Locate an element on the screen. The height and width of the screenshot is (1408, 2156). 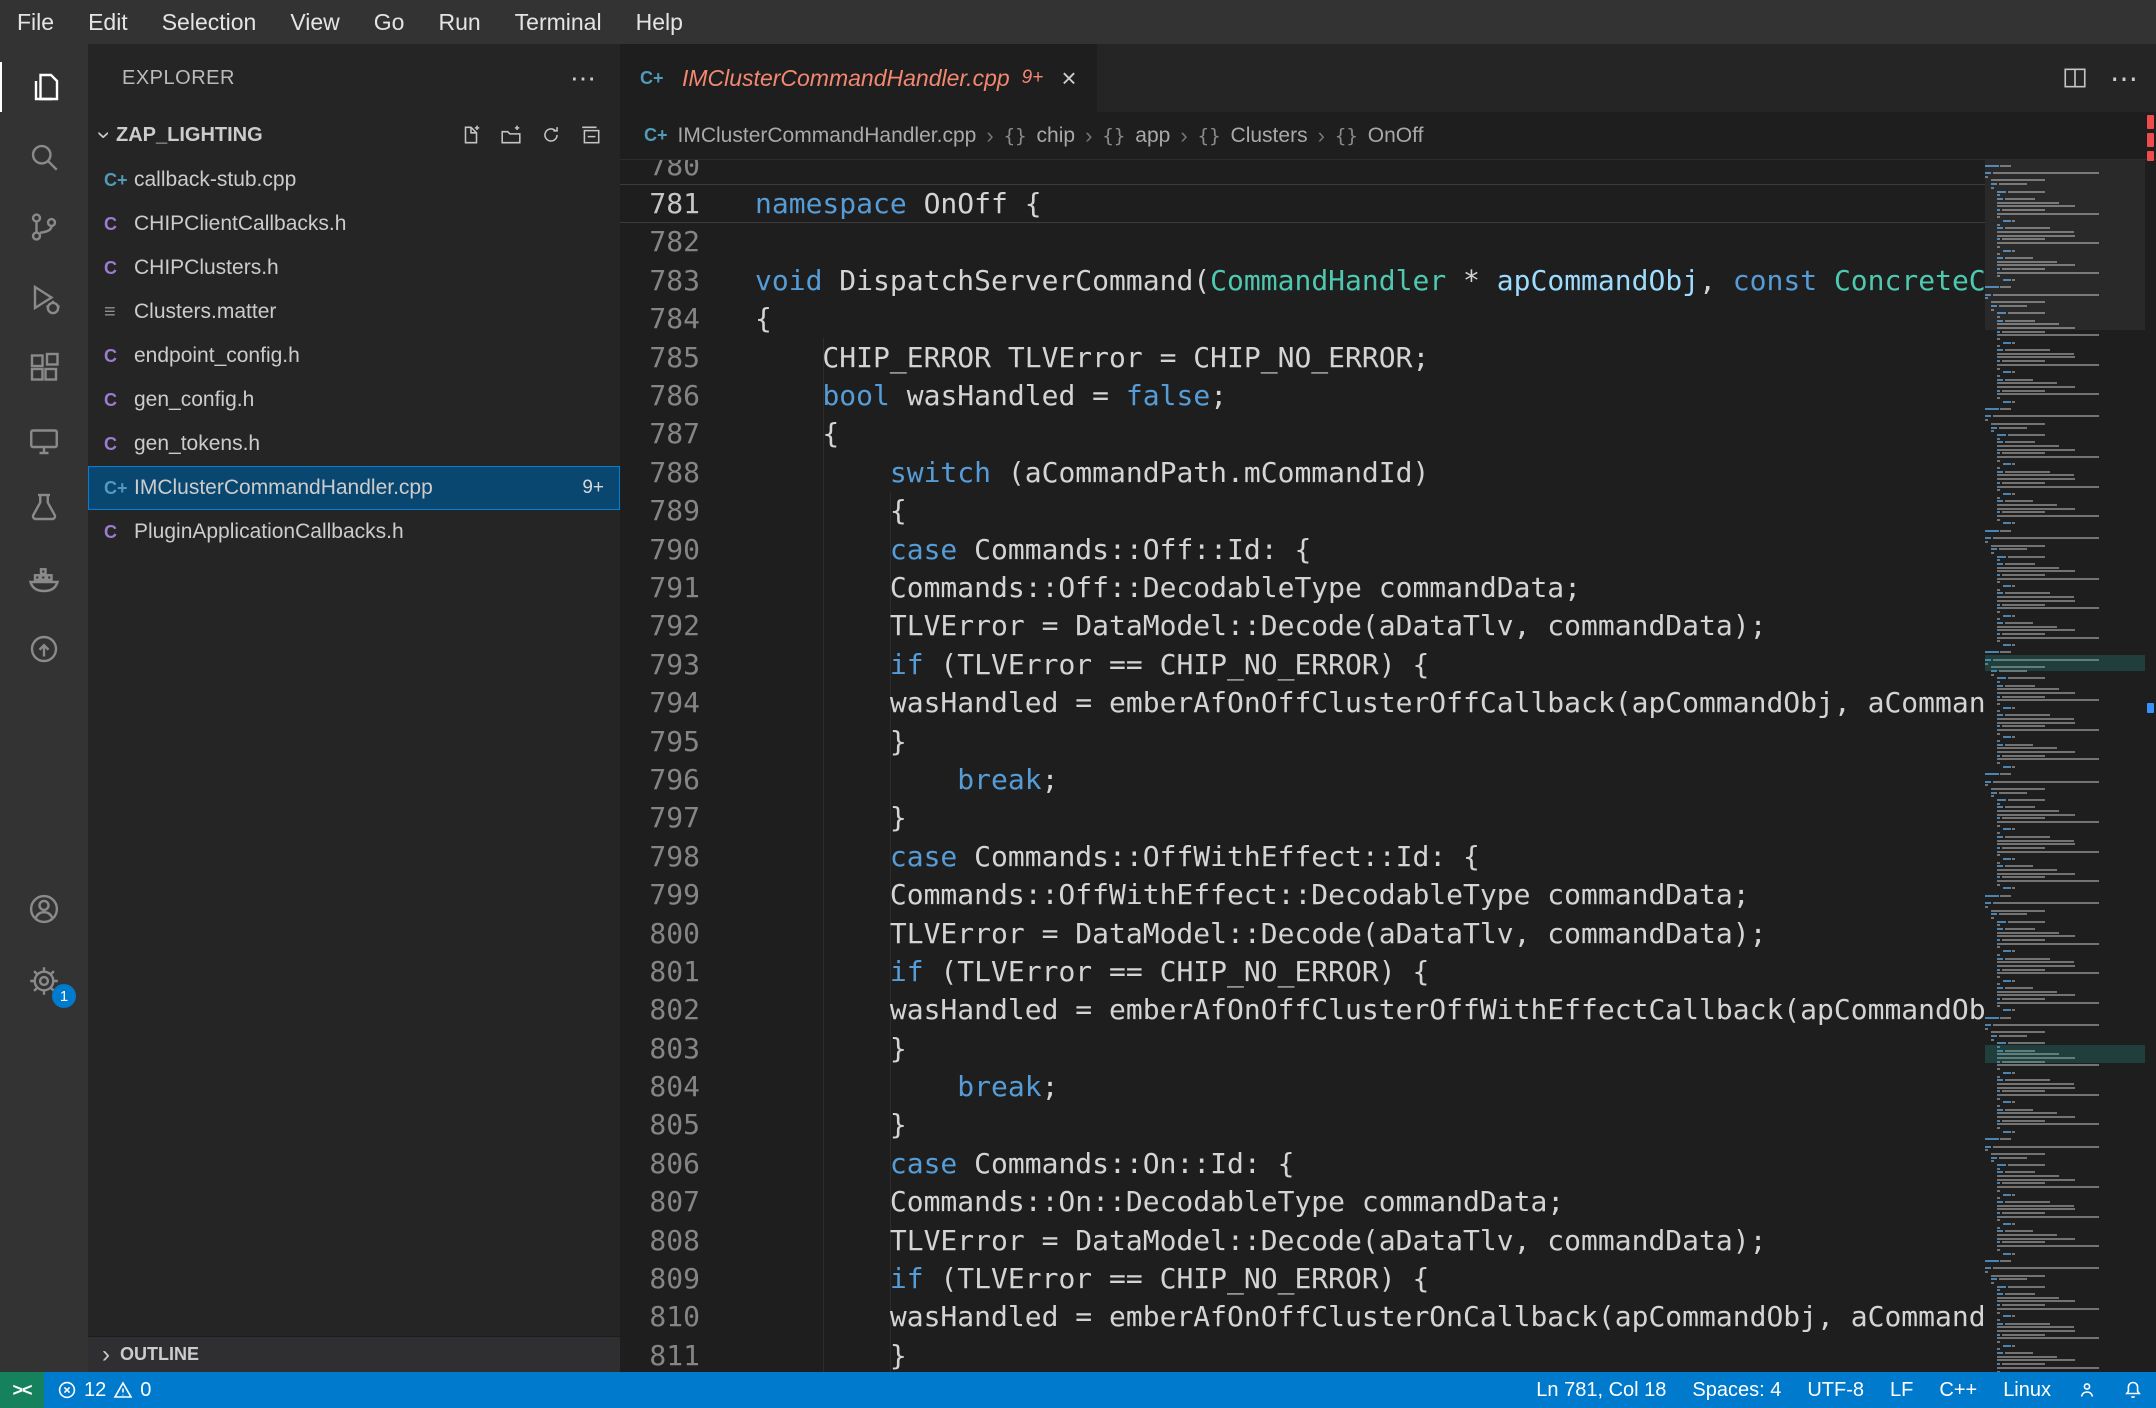
line-number: 800 is located at coordinates (660, 933).